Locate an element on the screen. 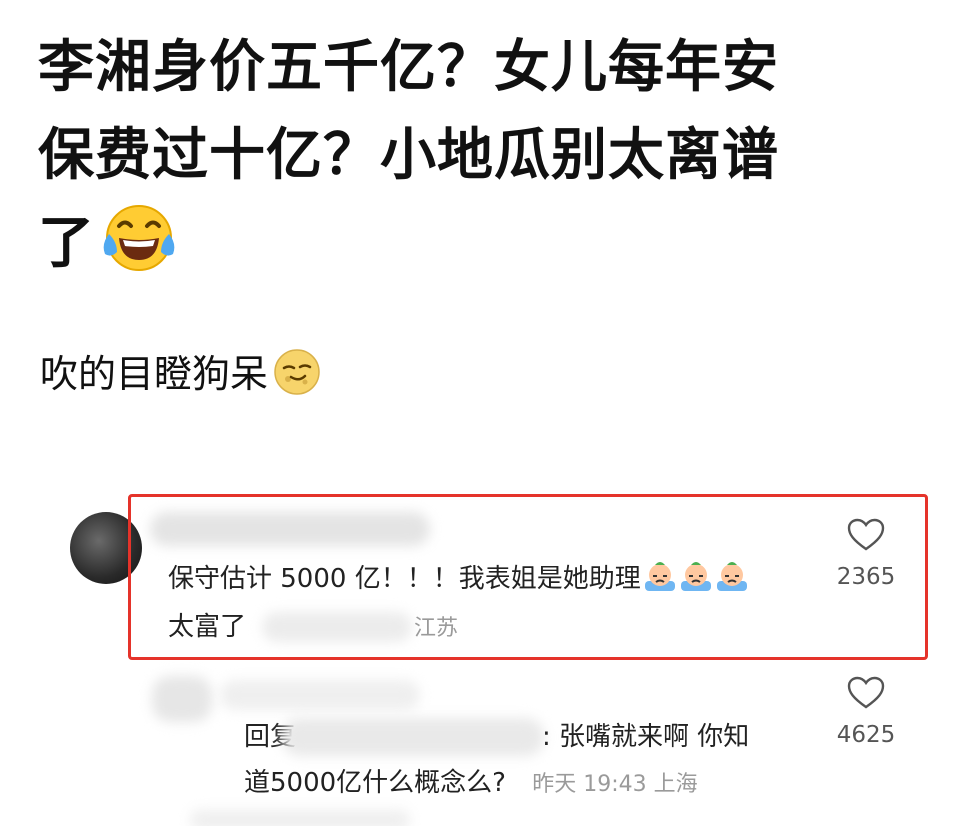 The height and width of the screenshot is (826, 960). post-body: 吹的目瞪狗呆 is located at coordinates (181, 374).